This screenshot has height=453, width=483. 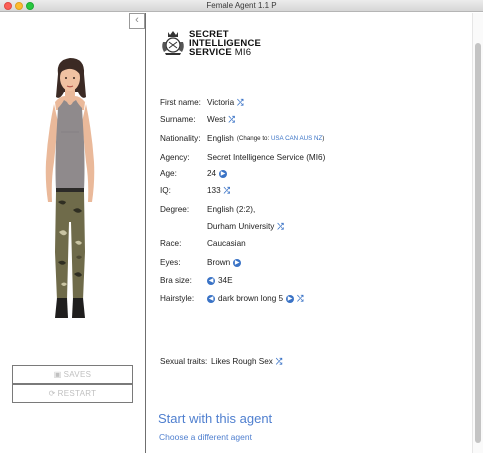 I want to click on nationality-option-aus: AUS, so click(x=306, y=138).